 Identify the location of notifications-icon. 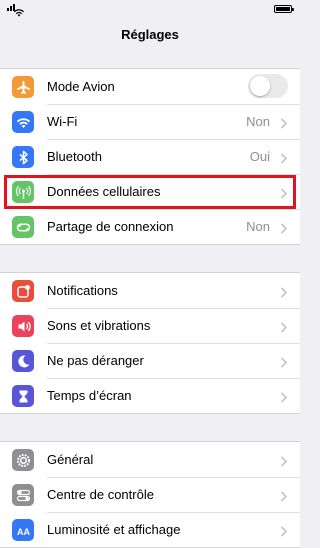
(23, 291).